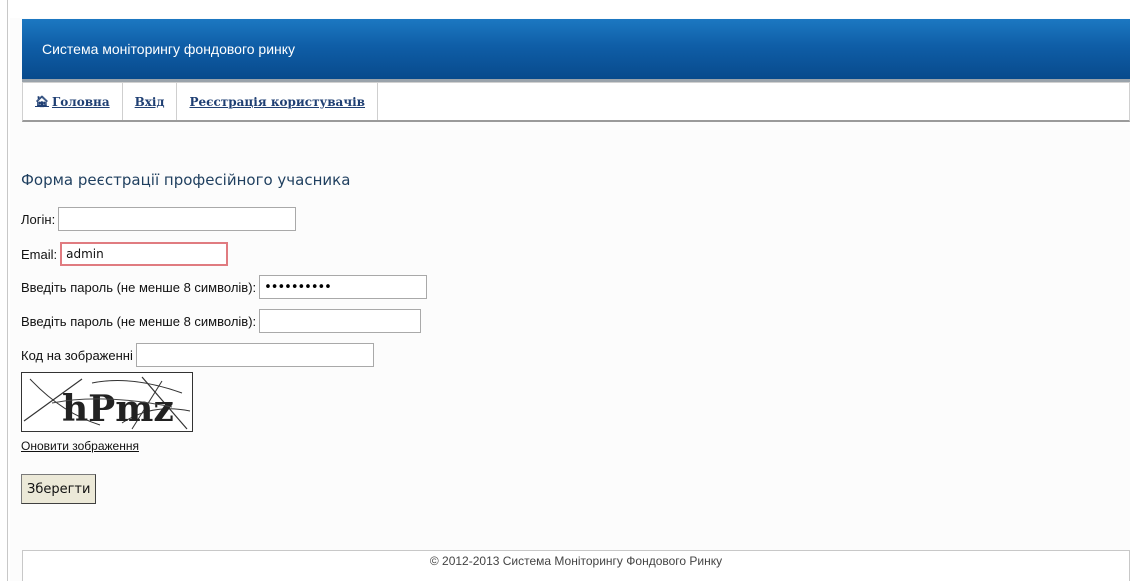  What do you see at coordinates (80, 446) in the screenshot?
I see `refresh-captcha-link: Оновити зображення` at bounding box center [80, 446].